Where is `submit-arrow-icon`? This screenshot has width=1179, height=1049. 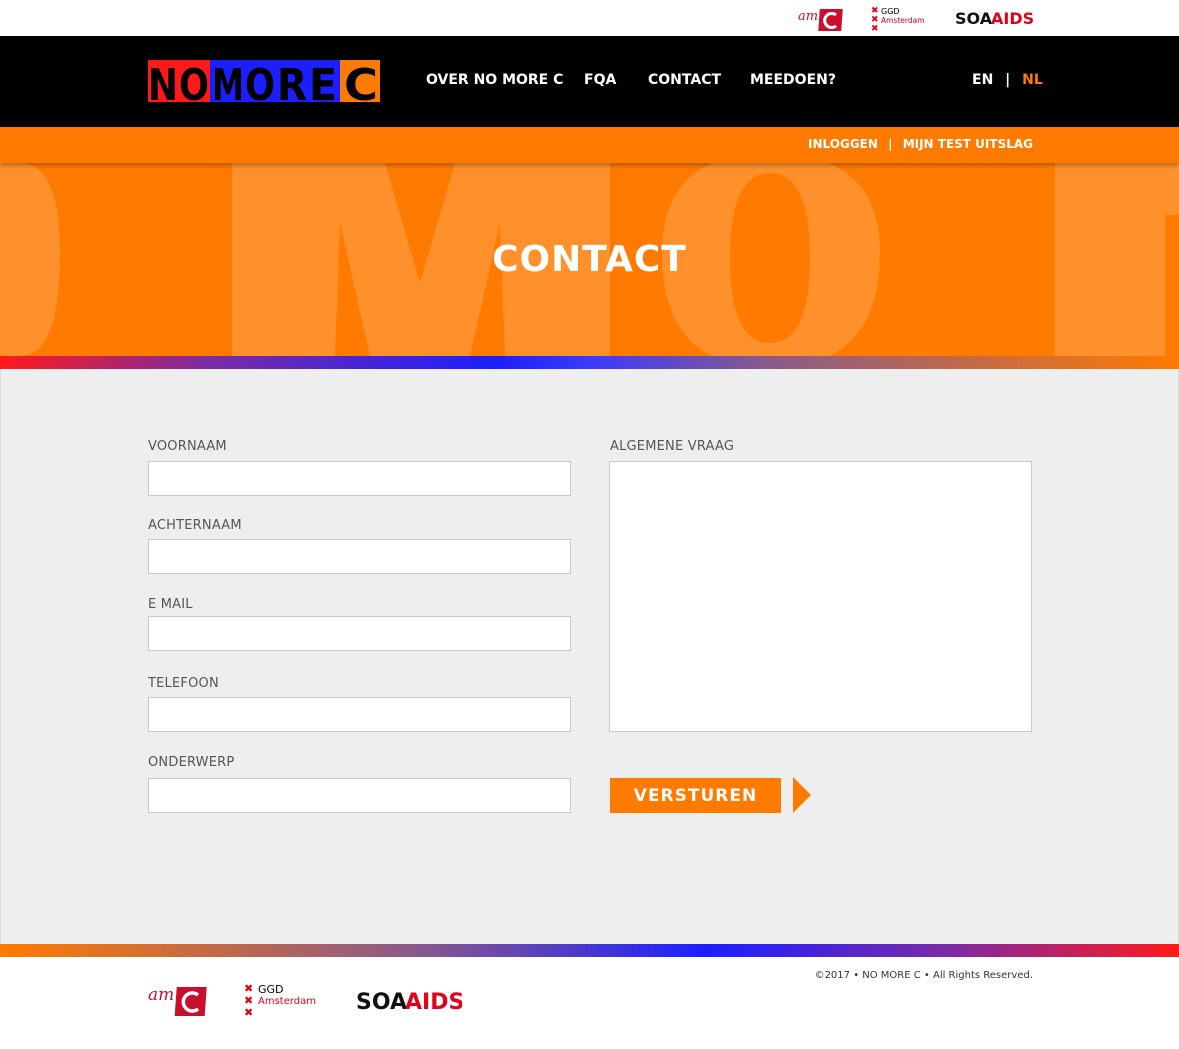 submit-arrow-icon is located at coordinates (802, 795).